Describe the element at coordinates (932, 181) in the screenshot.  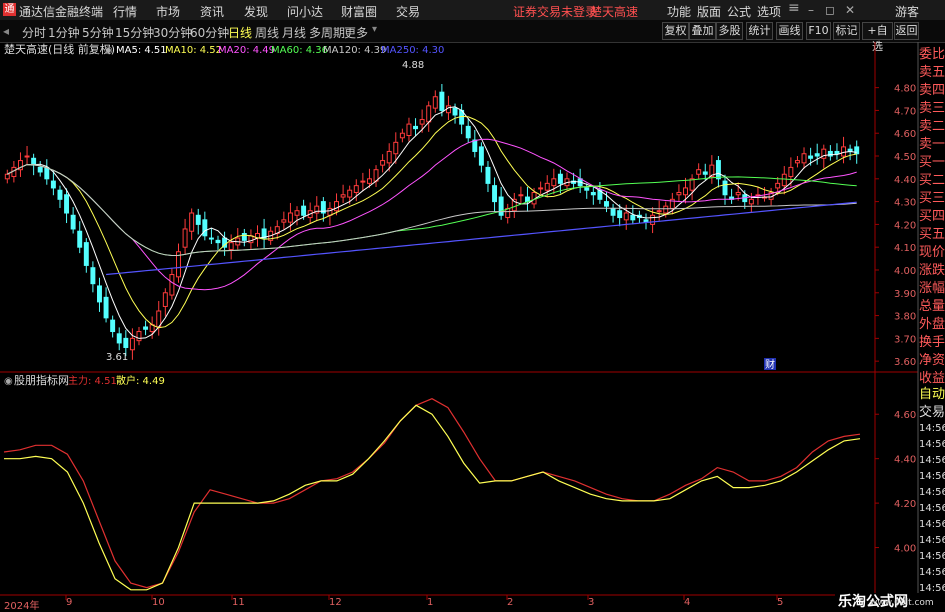
I see `sidebar-item-buy2: 买二` at that location.